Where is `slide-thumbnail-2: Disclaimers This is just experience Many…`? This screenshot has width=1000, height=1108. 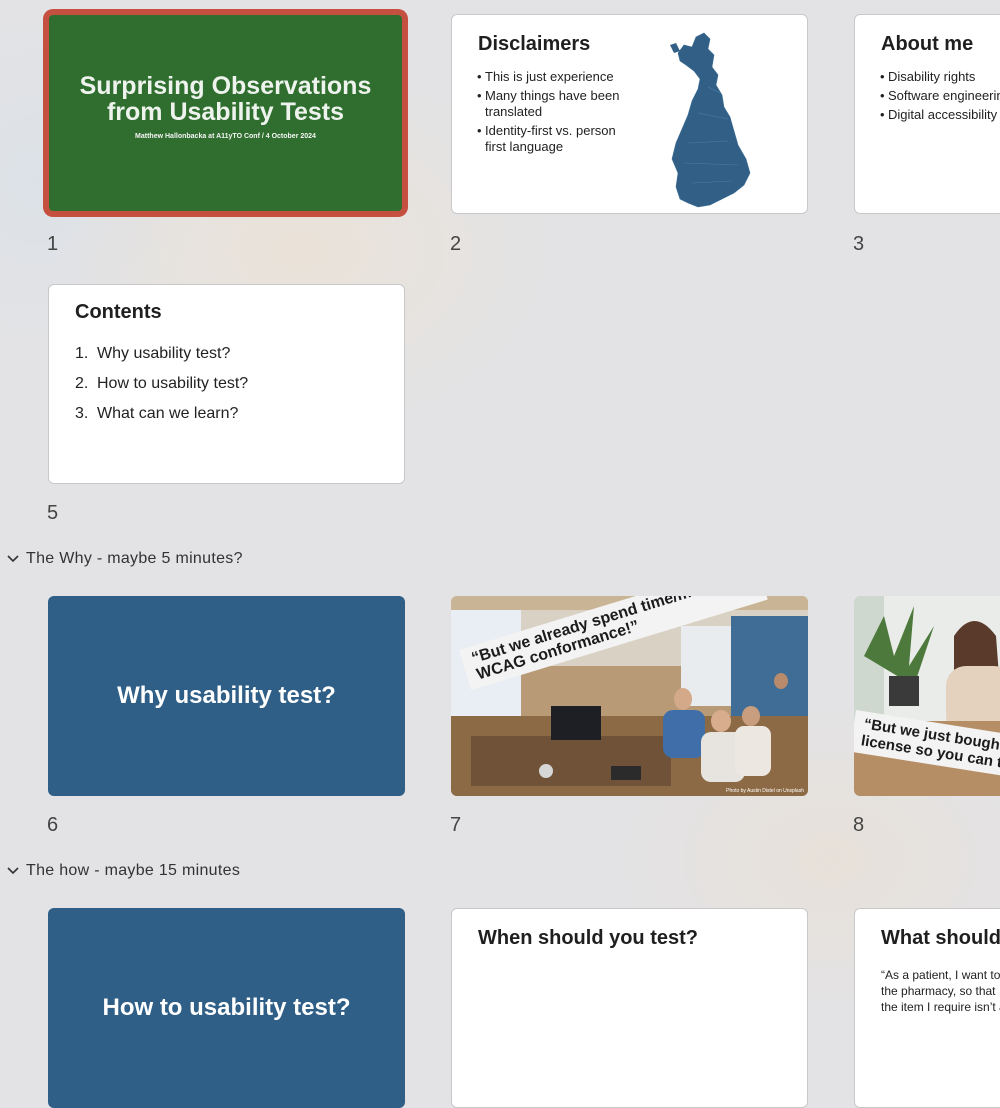 slide-thumbnail-2: Disclaimers This is just experience Many… is located at coordinates (629, 114).